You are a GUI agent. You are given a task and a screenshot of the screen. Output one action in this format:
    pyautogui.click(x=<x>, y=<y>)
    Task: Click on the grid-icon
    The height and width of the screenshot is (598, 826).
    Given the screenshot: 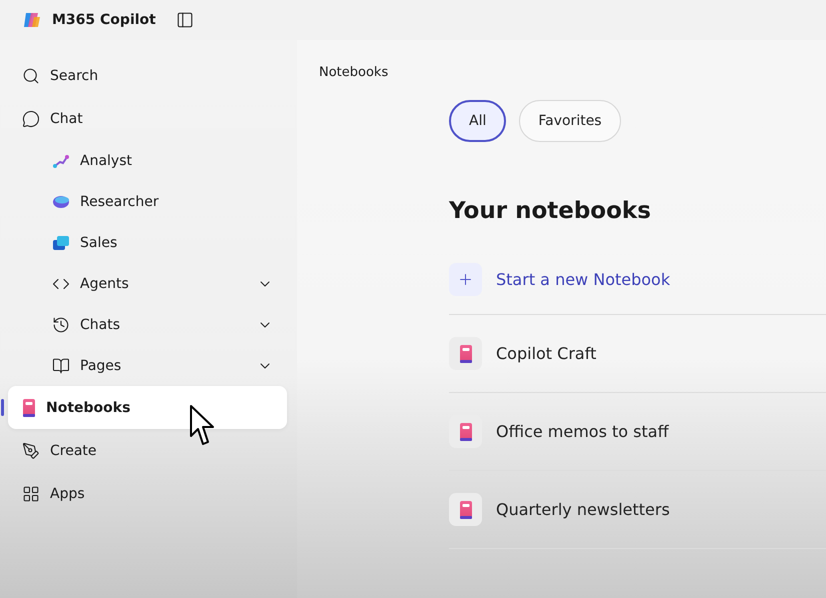 What is the action you would take?
    pyautogui.click(x=31, y=493)
    